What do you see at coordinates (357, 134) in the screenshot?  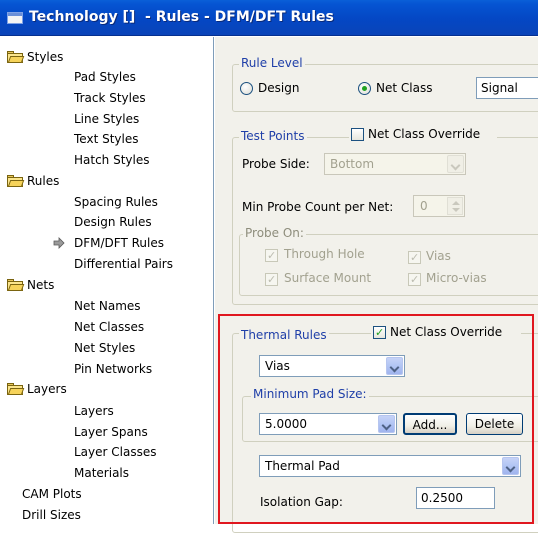 I see `test-points-override-checkbox` at bounding box center [357, 134].